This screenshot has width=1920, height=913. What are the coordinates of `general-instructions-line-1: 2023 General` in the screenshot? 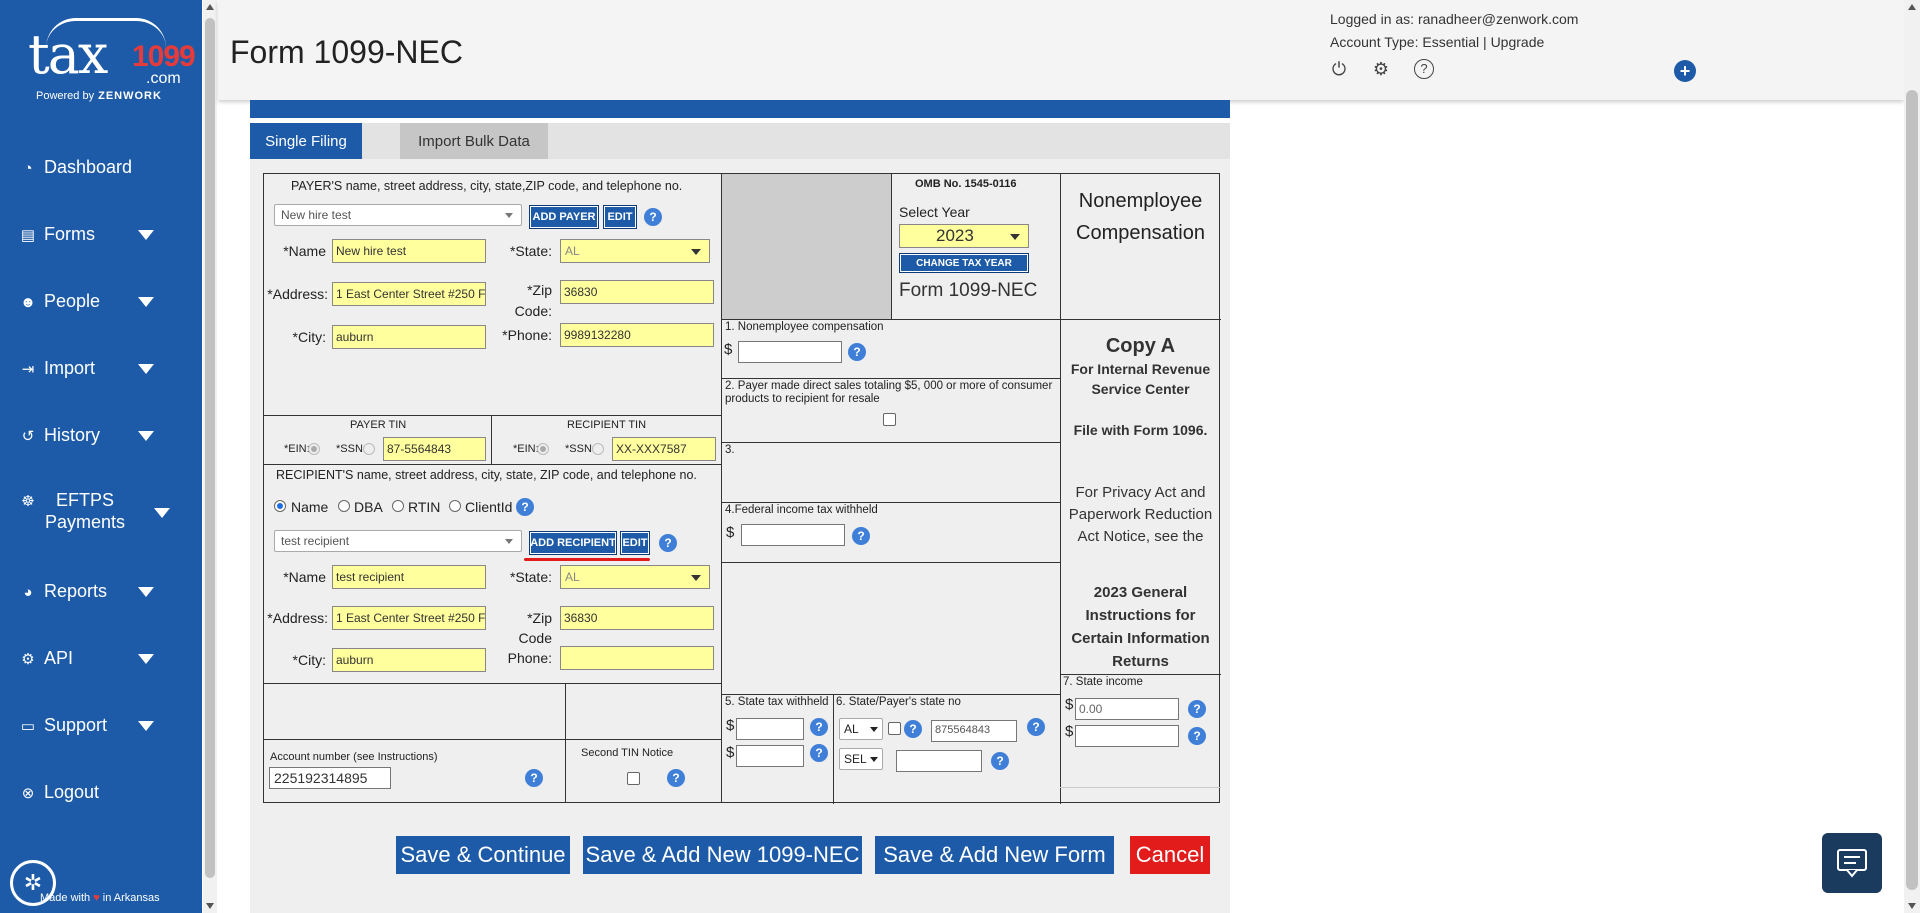 It's located at (1140, 592).